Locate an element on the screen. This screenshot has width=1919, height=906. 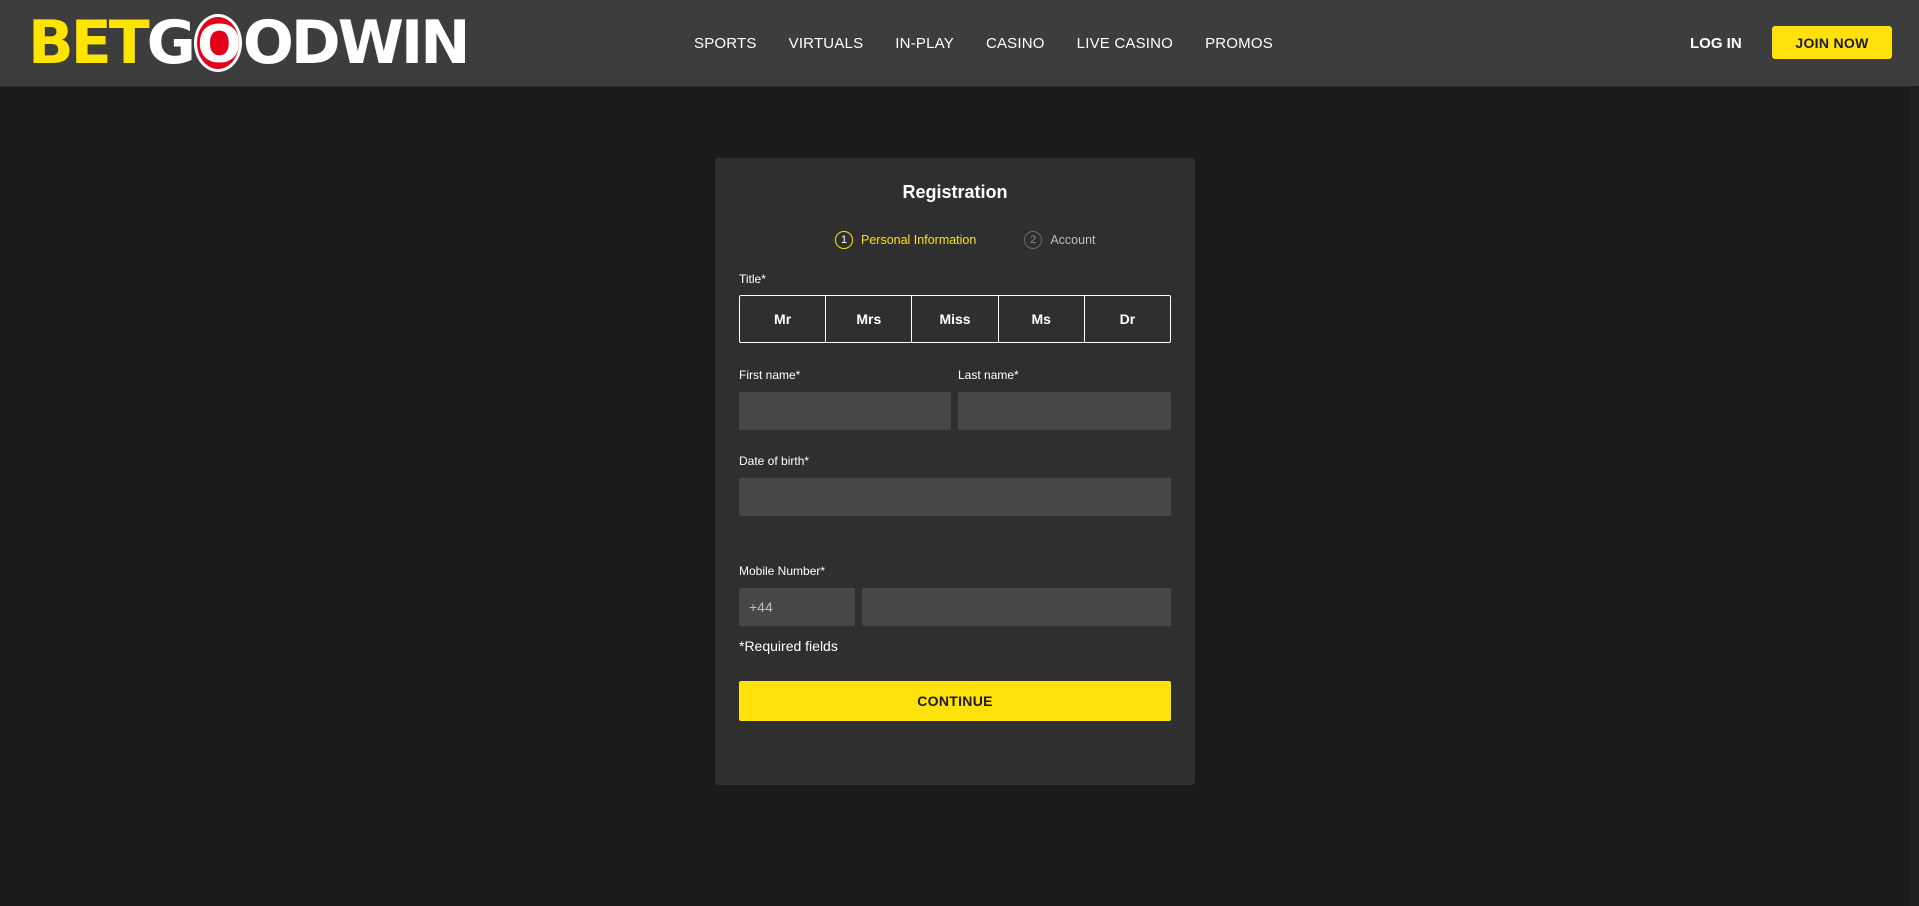
first-name-input is located at coordinates (845, 411).